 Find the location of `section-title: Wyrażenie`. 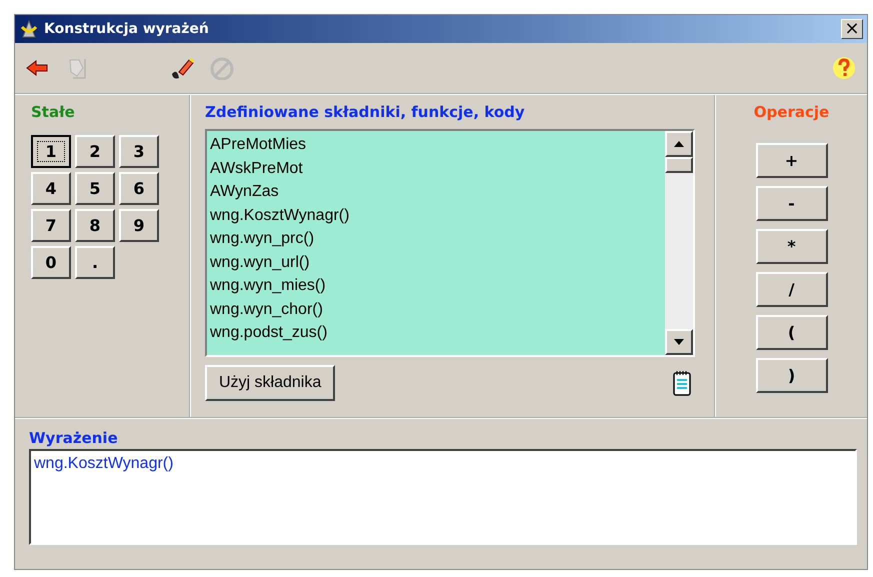

section-title: Wyrażenie is located at coordinates (74, 438).